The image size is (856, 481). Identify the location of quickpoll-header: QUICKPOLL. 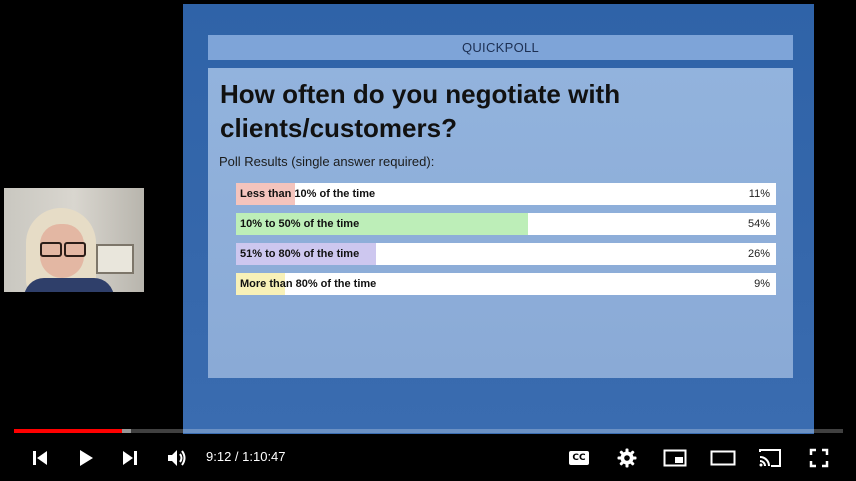
(500, 47).